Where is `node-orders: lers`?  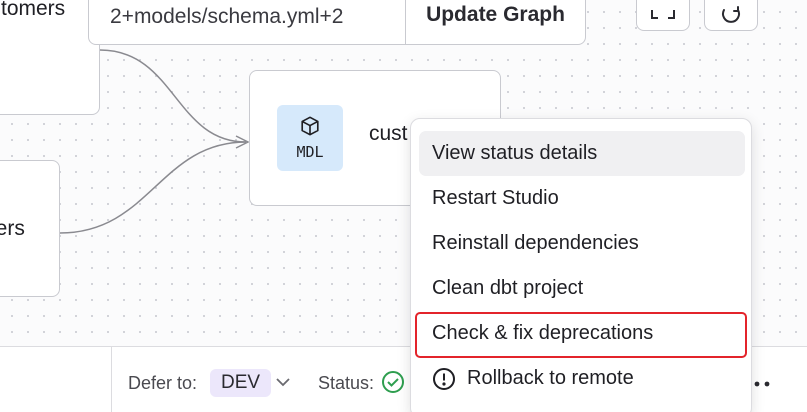 node-orders: lers is located at coordinates (30, 228).